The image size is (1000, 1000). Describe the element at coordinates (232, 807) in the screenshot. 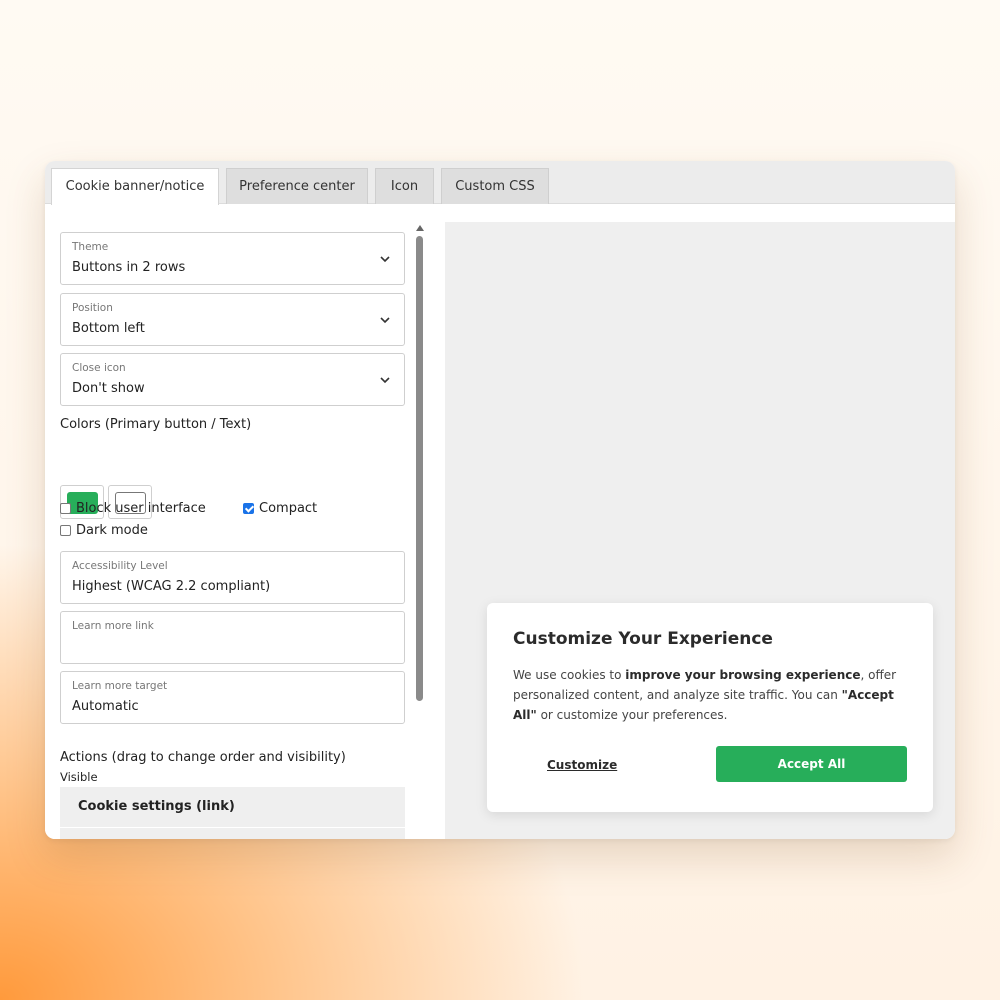

I see `action-item-cookie-settings: Cookie settings (link)` at that location.